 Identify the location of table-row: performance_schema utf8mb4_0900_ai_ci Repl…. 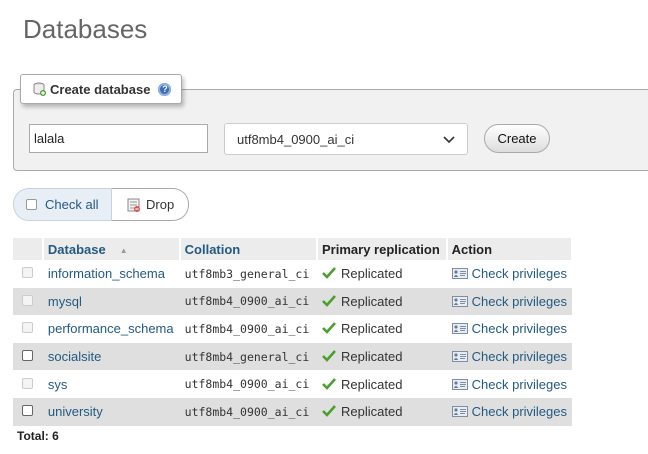
(292, 329).